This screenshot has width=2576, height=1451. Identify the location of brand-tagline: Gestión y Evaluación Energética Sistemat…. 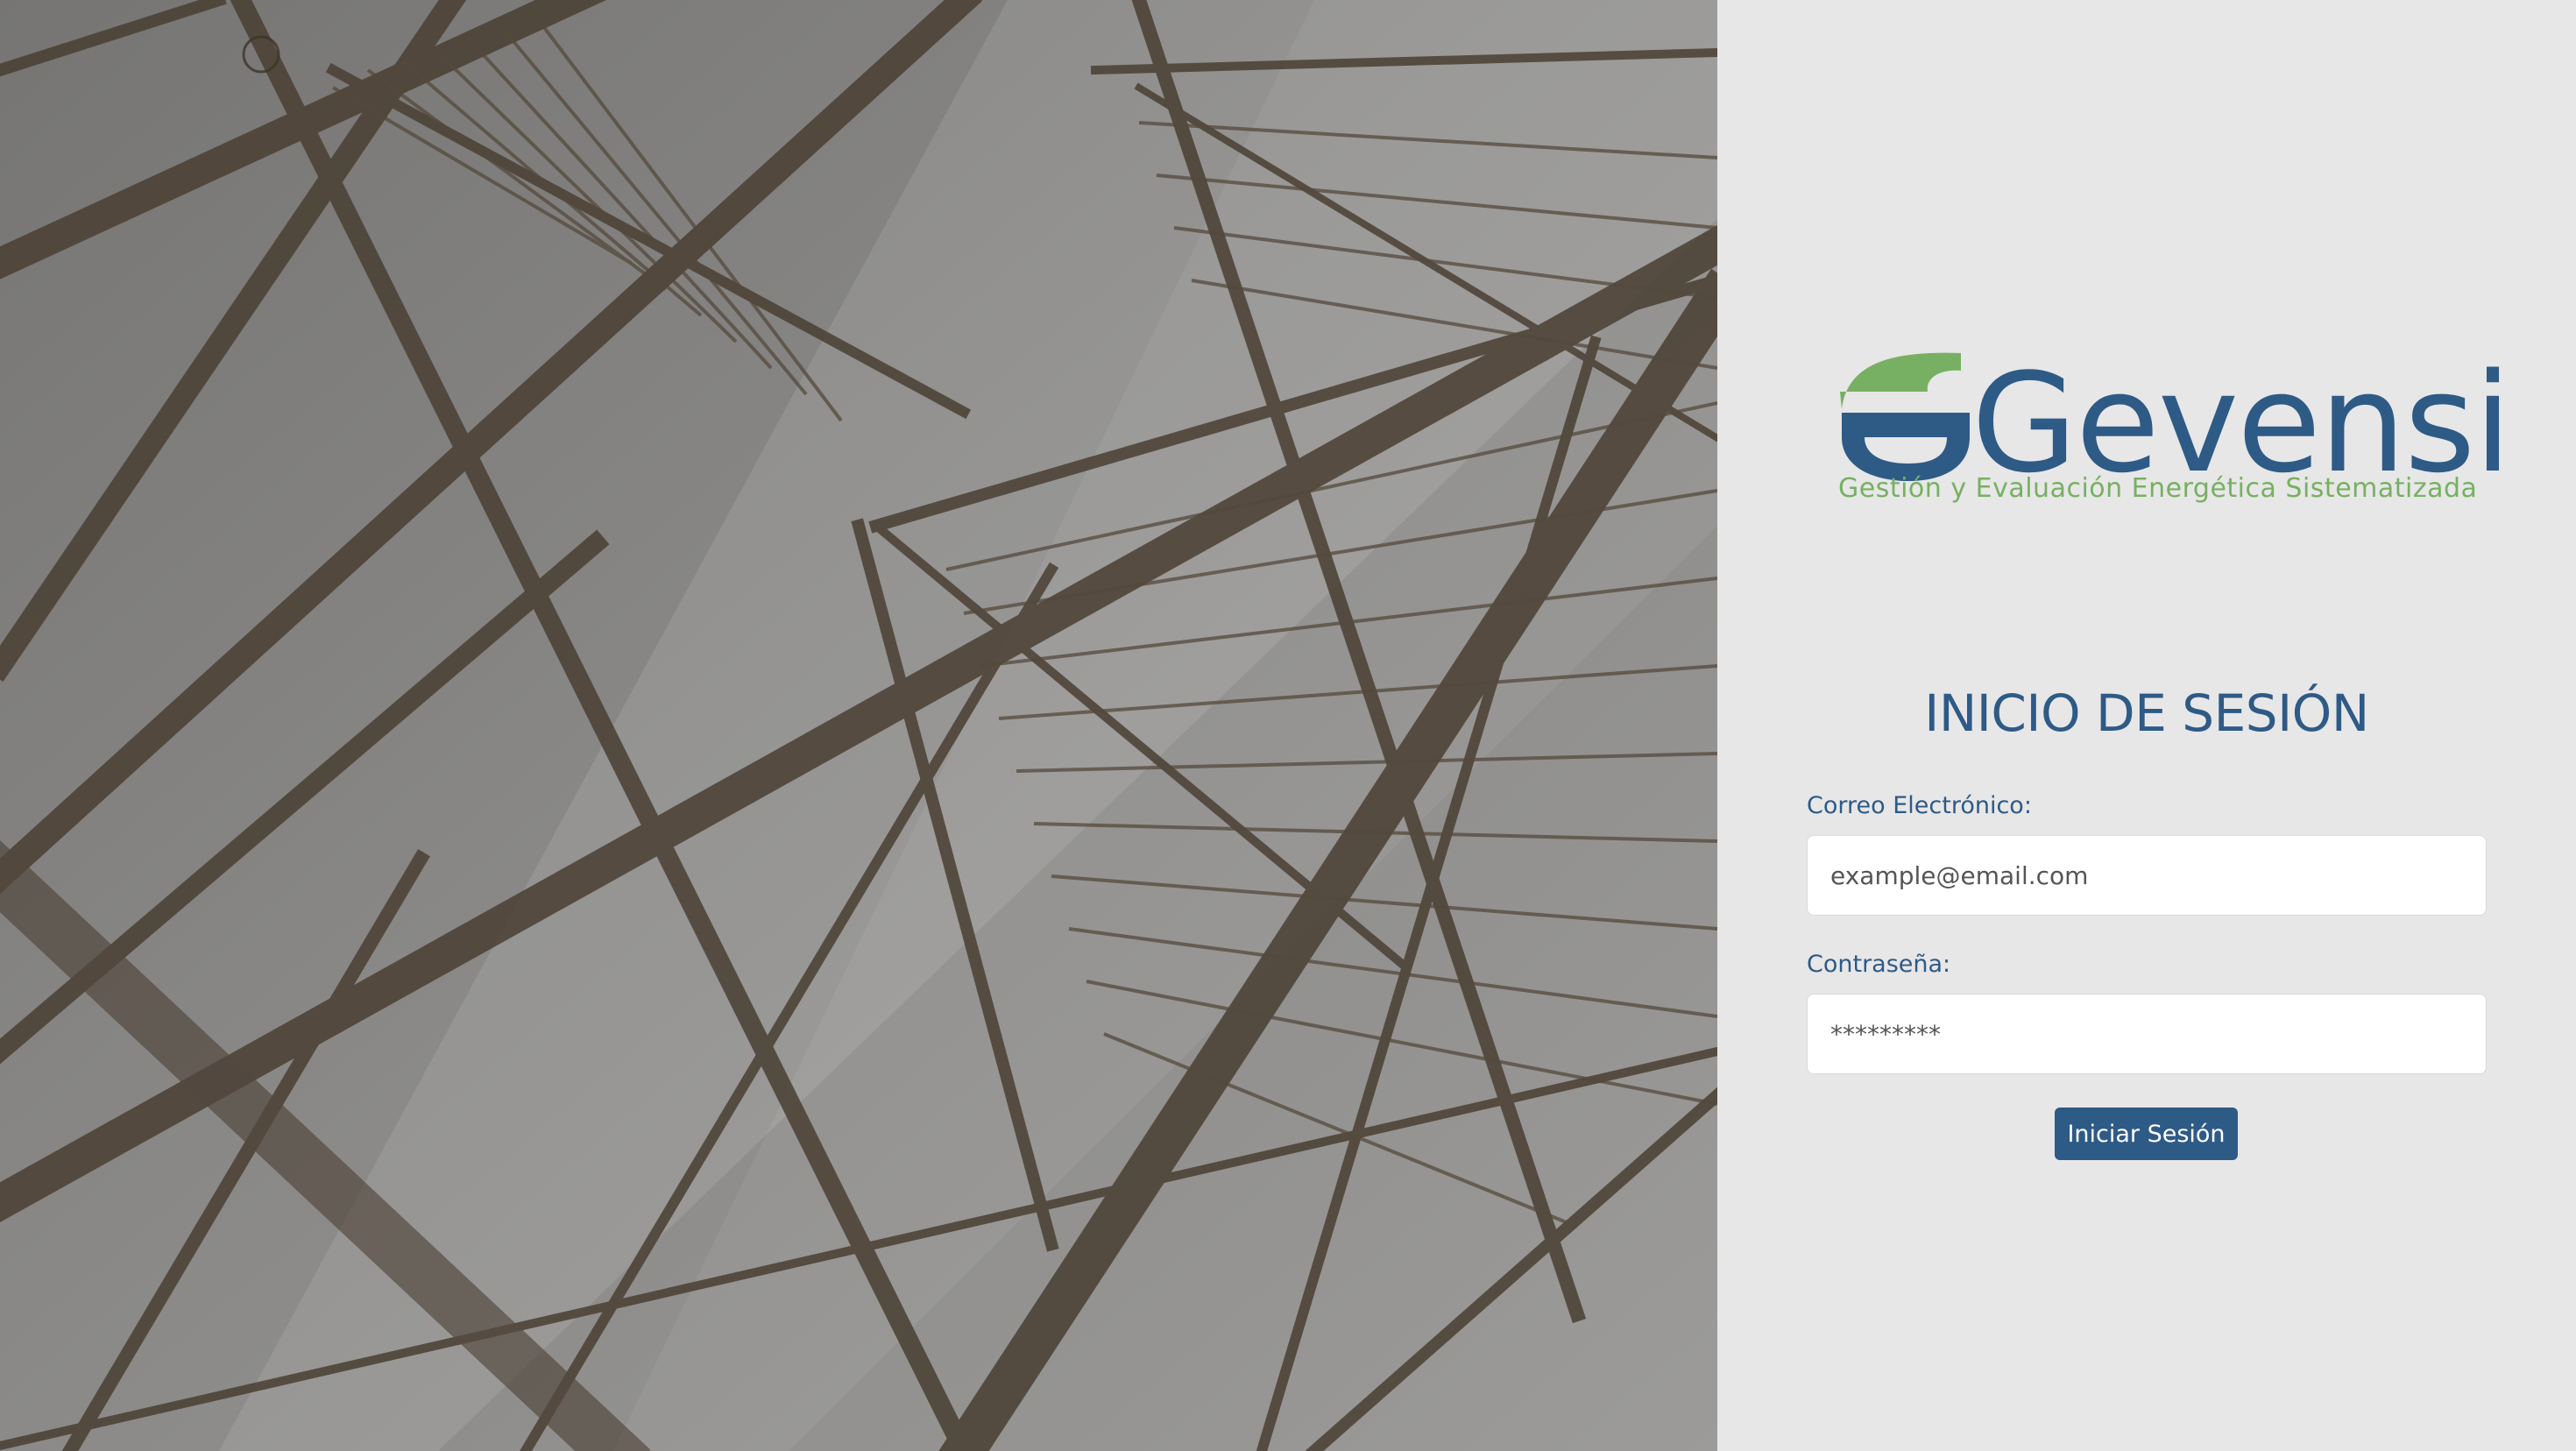
(2158, 488).